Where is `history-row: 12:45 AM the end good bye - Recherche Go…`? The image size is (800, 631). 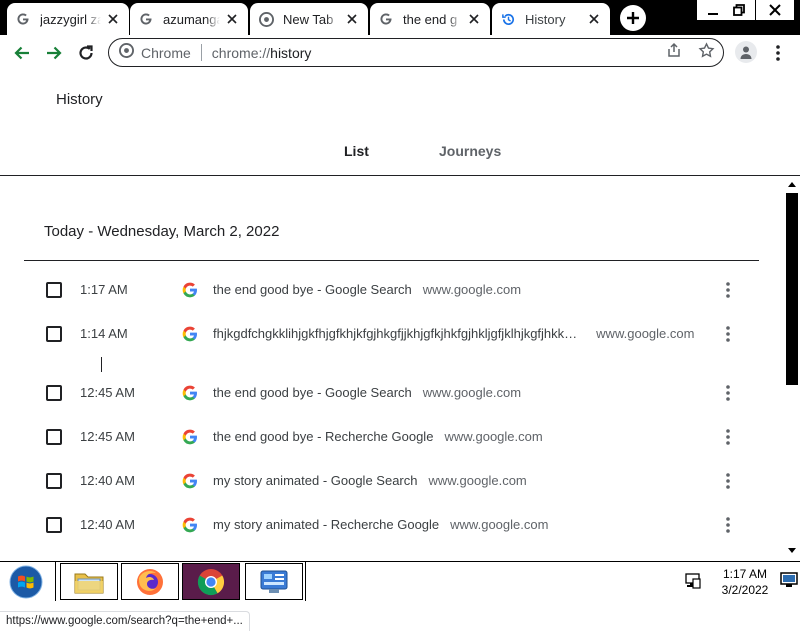
history-row: 12:45 AM the end good bye - Recherche Go… is located at coordinates (391, 438).